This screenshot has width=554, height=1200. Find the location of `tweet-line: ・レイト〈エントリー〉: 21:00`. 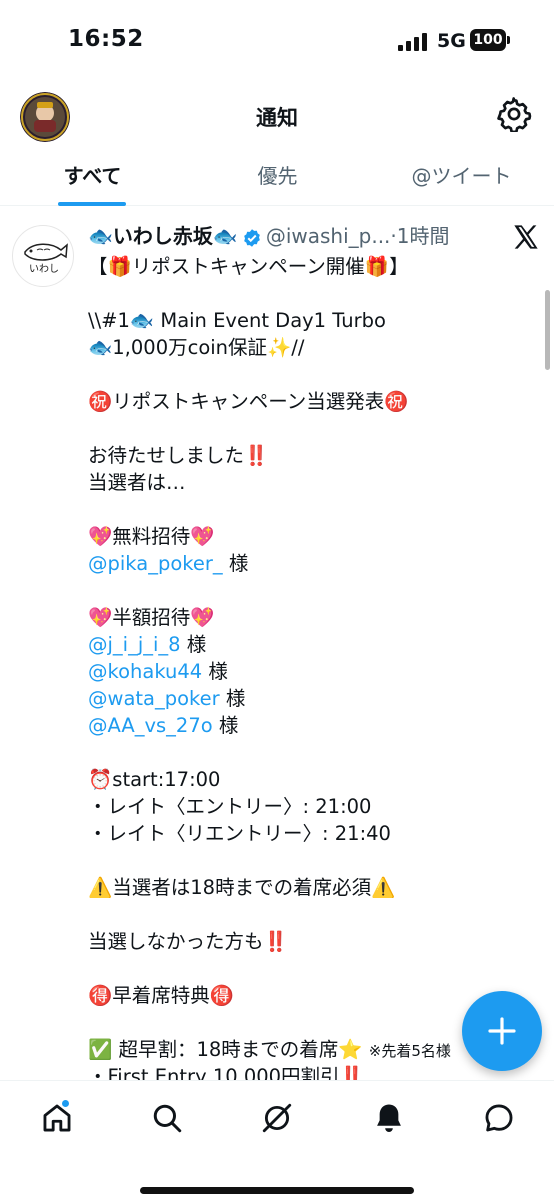

tweet-line: ・レイト〈エントリー〉: 21:00 is located at coordinates (230, 806).